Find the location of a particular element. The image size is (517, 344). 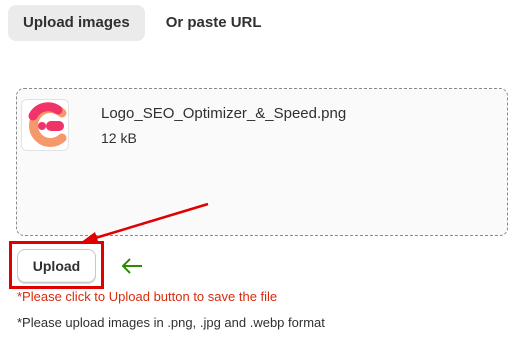

upload-source-tabs: Upload images Or paste URL is located at coordinates (142, 23).